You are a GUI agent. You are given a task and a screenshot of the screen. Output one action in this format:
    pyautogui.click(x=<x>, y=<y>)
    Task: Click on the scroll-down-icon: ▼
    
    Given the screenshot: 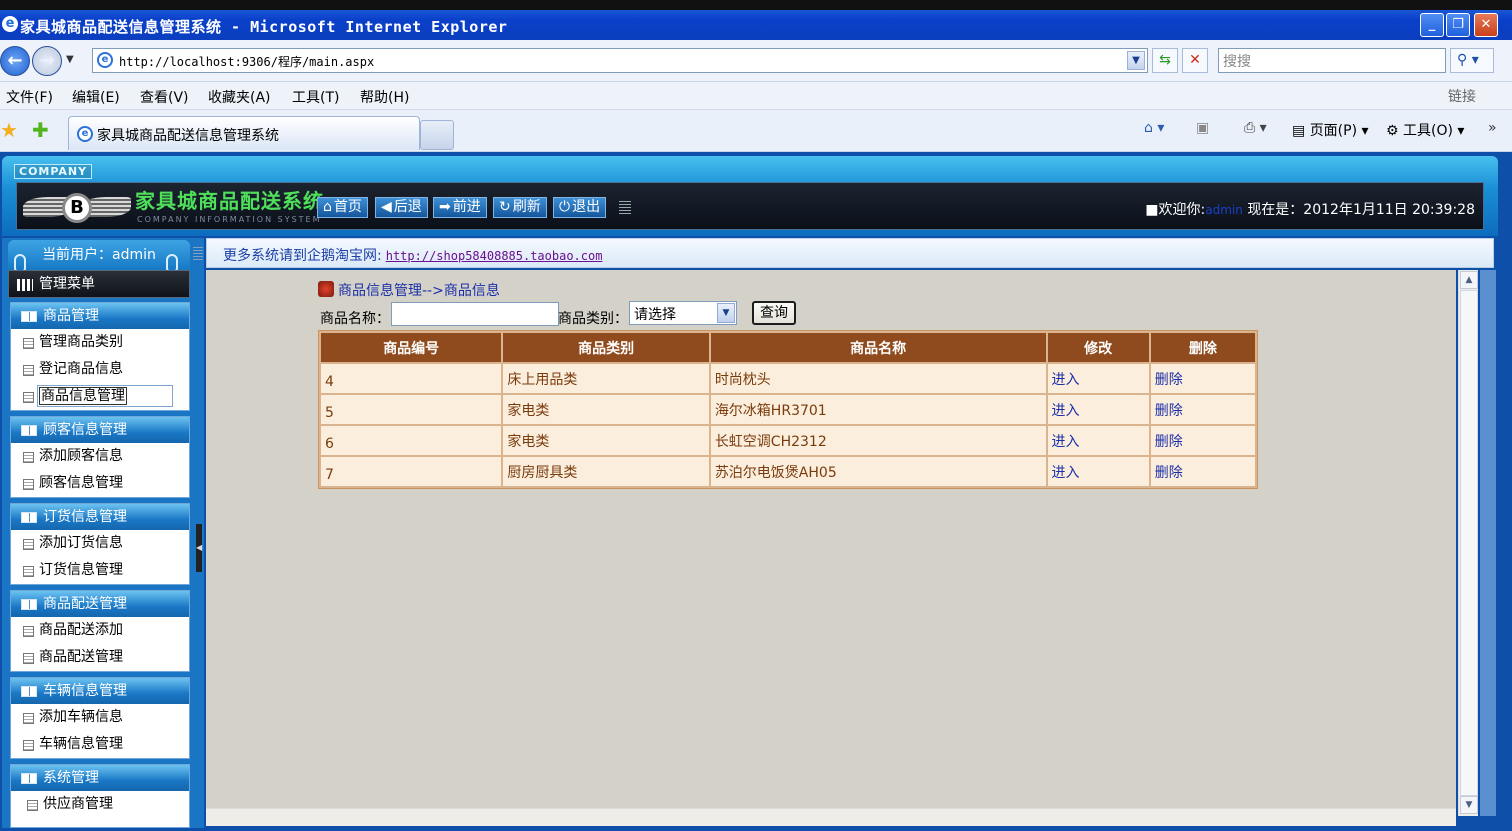 What is the action you would take?
    pyautogui.click(x=1469, y=805)
    